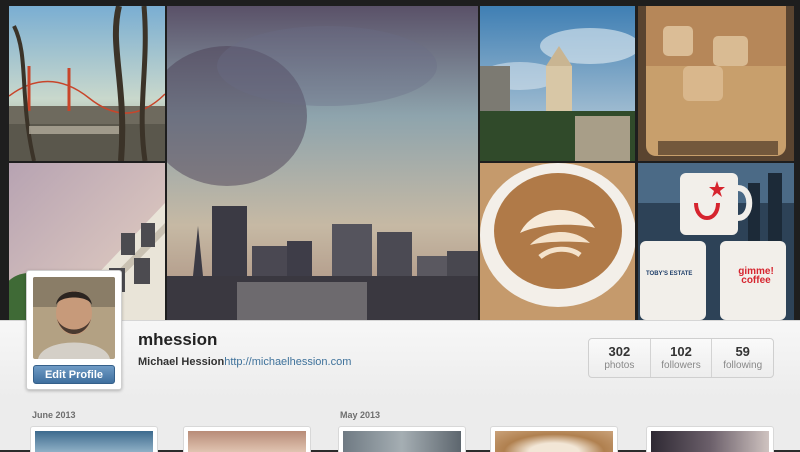 Image resolution: width=800 pixels, height=452 pixels. Describe the element at coordinates (54, 415) in the screenshot. I see `month-heading: June 2013` at that location.